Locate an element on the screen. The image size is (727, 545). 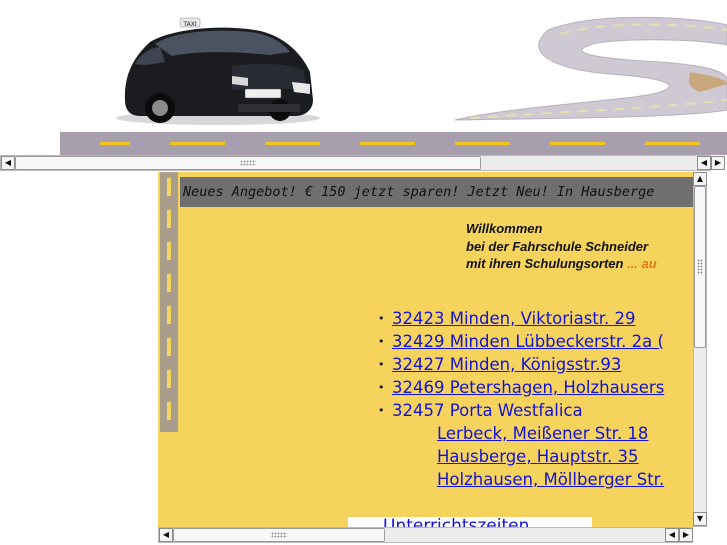
scroll-left-button: ◀ is located at coordinates (8, 163).